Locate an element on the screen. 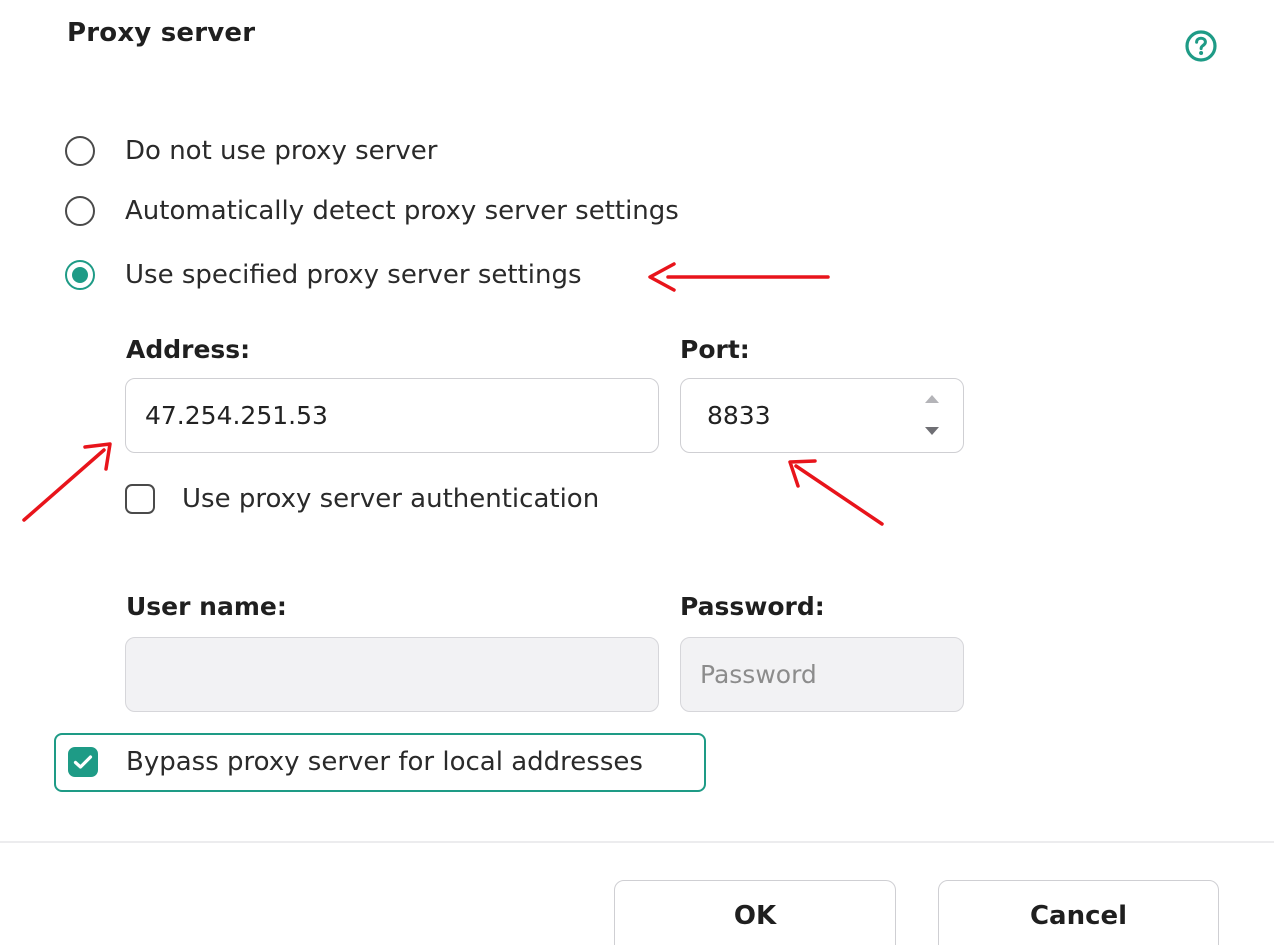 This screenshot has height=945, width=1274. checkbox-checked is located at coordinates (83, 762).